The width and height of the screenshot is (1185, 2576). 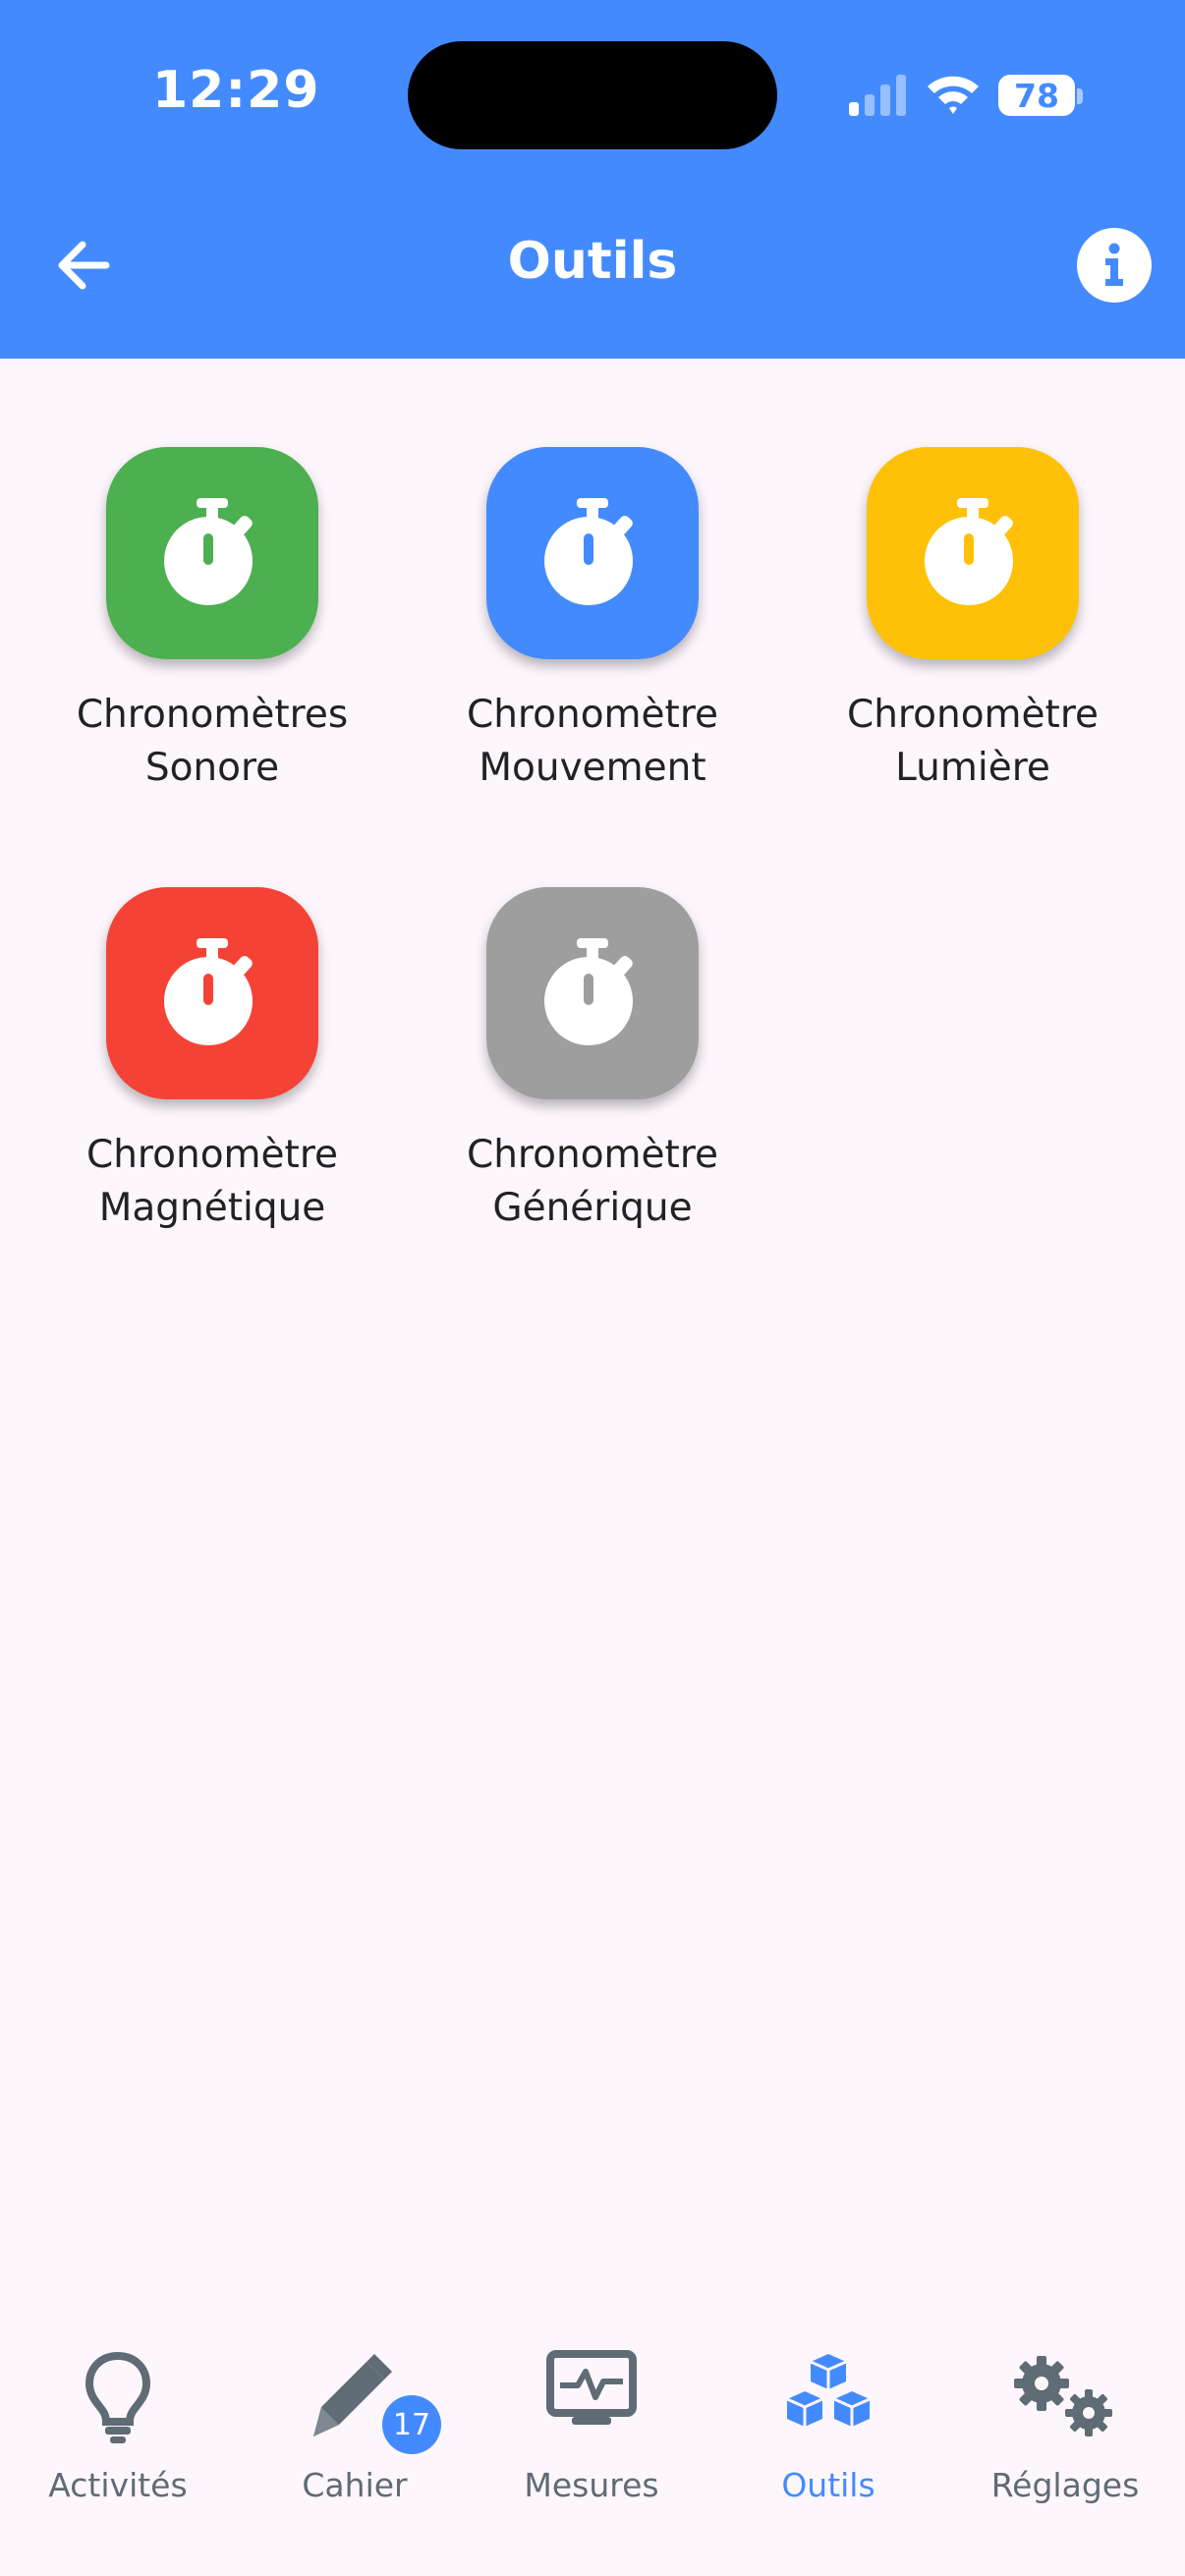 I want to click on tool-label: Chronomètre Lumière, so click(x=973, y=741).